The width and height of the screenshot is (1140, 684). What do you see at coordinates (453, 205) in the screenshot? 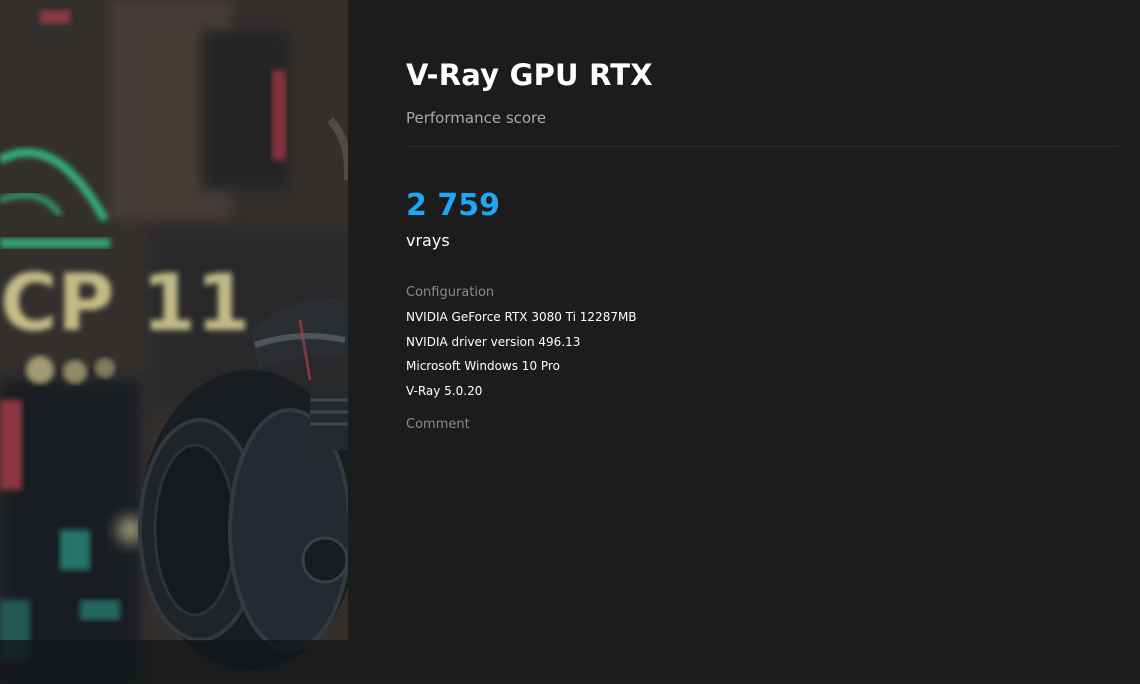
I see `score-value: 2 759` at bounding box center [453, 205].